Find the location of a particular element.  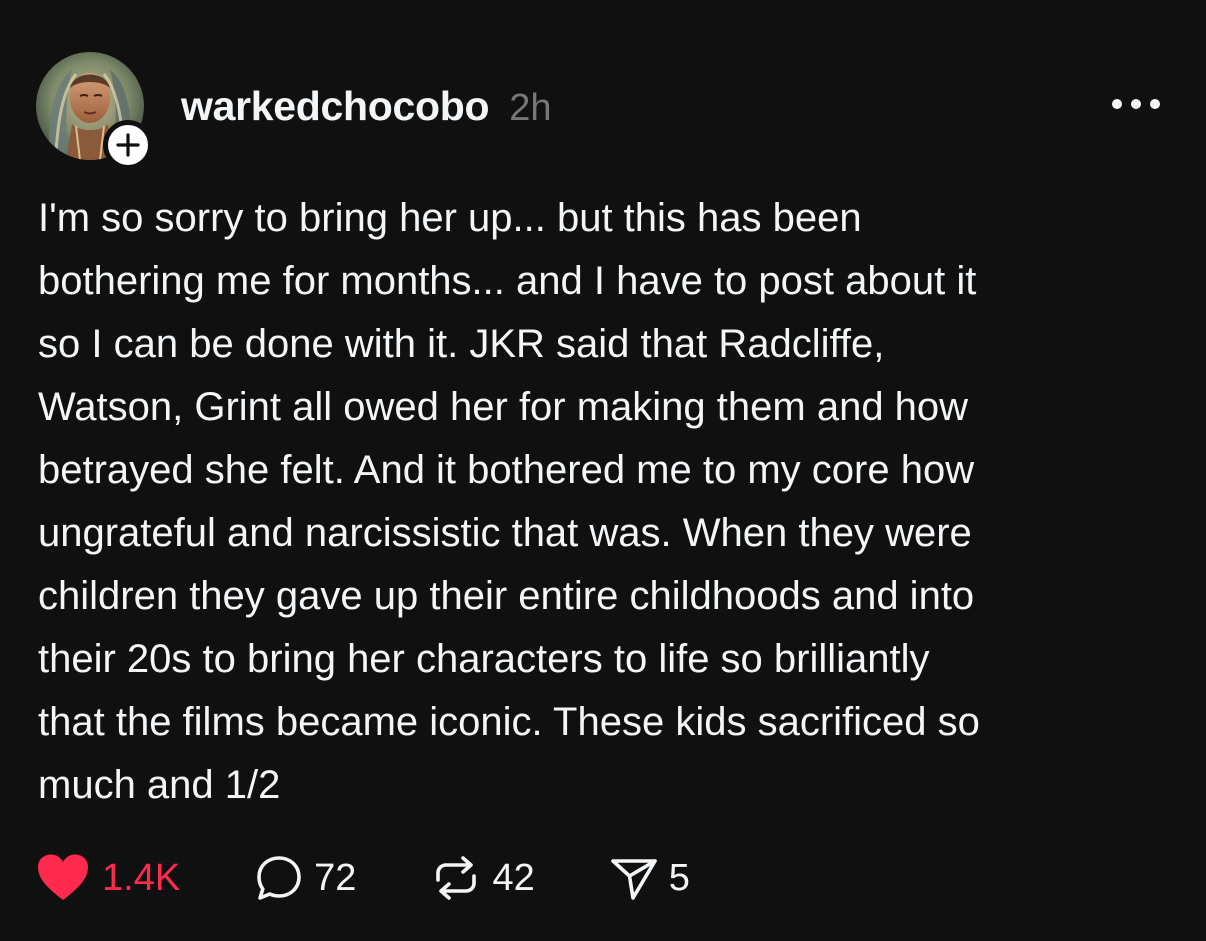

repost-count: 42 is located at coordinates (513, 877).